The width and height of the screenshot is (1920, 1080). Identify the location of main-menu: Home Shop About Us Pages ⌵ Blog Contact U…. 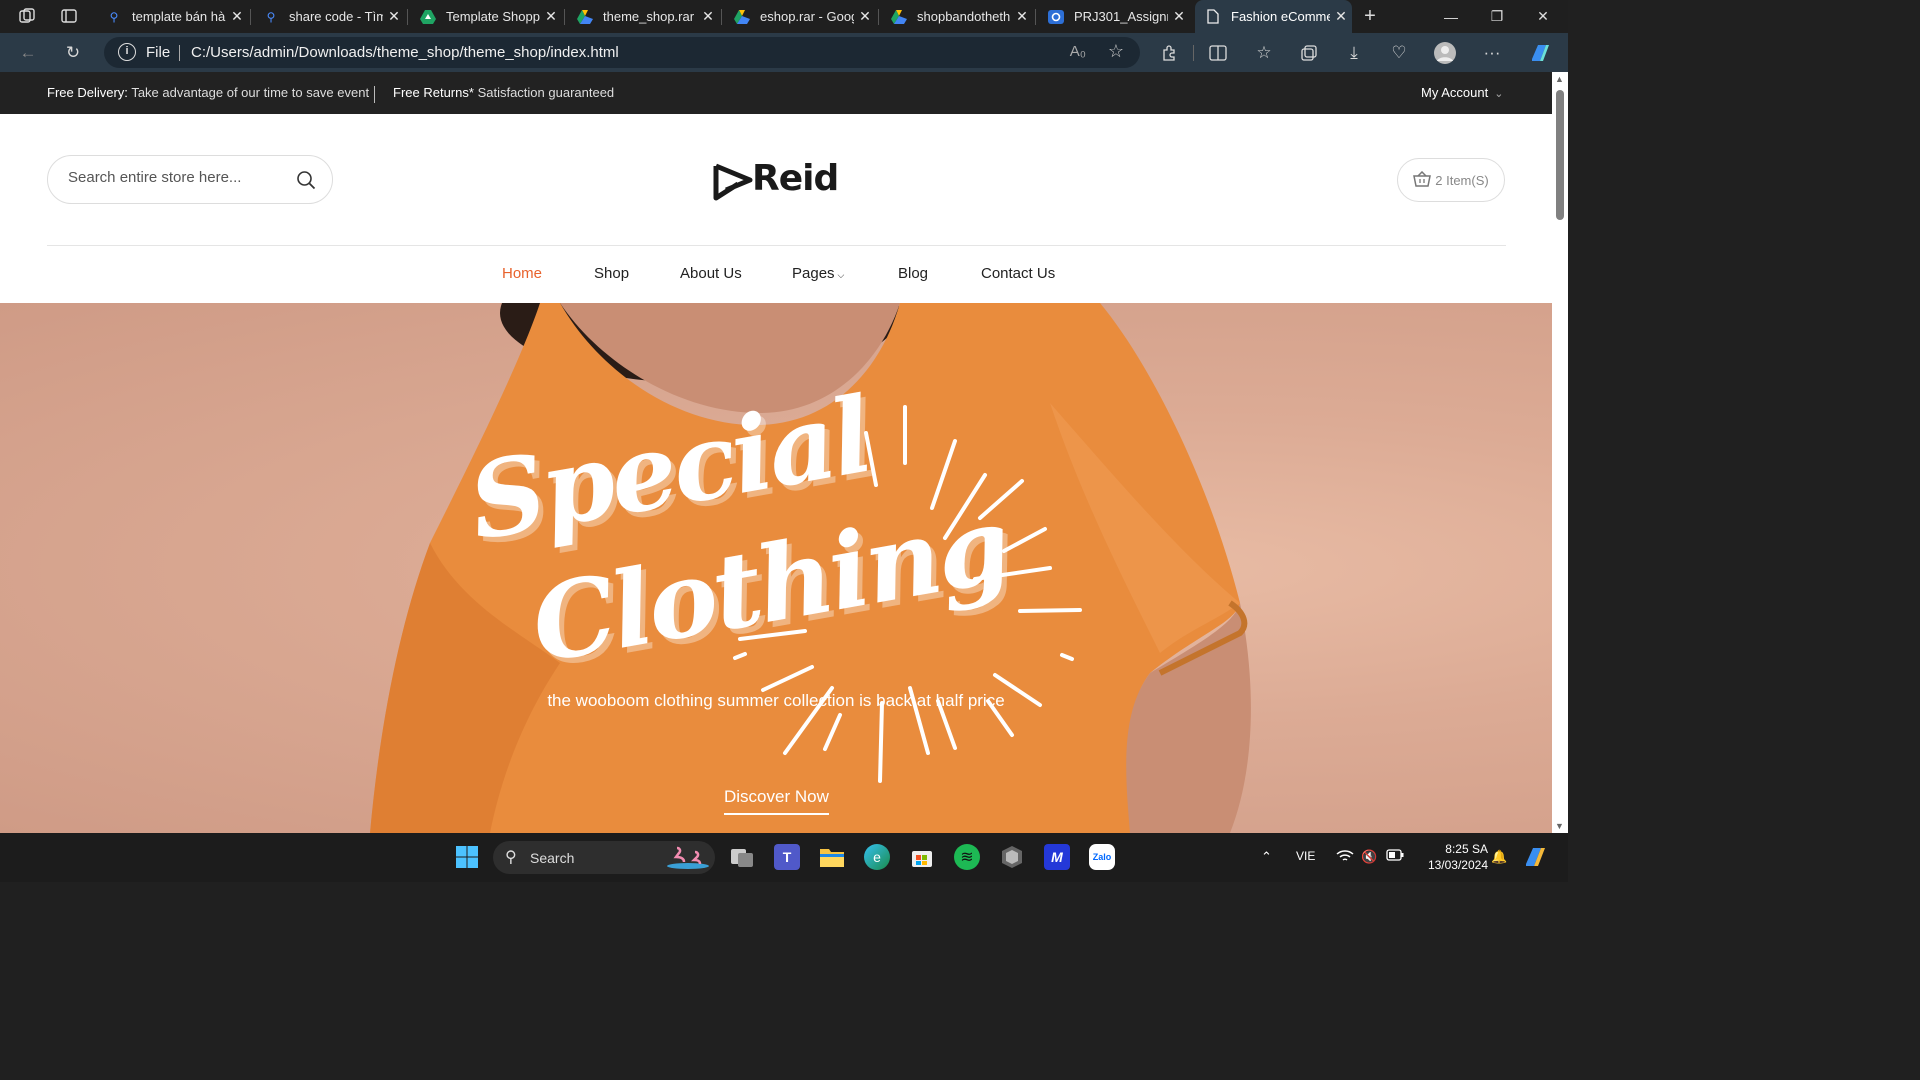
(776, 274).